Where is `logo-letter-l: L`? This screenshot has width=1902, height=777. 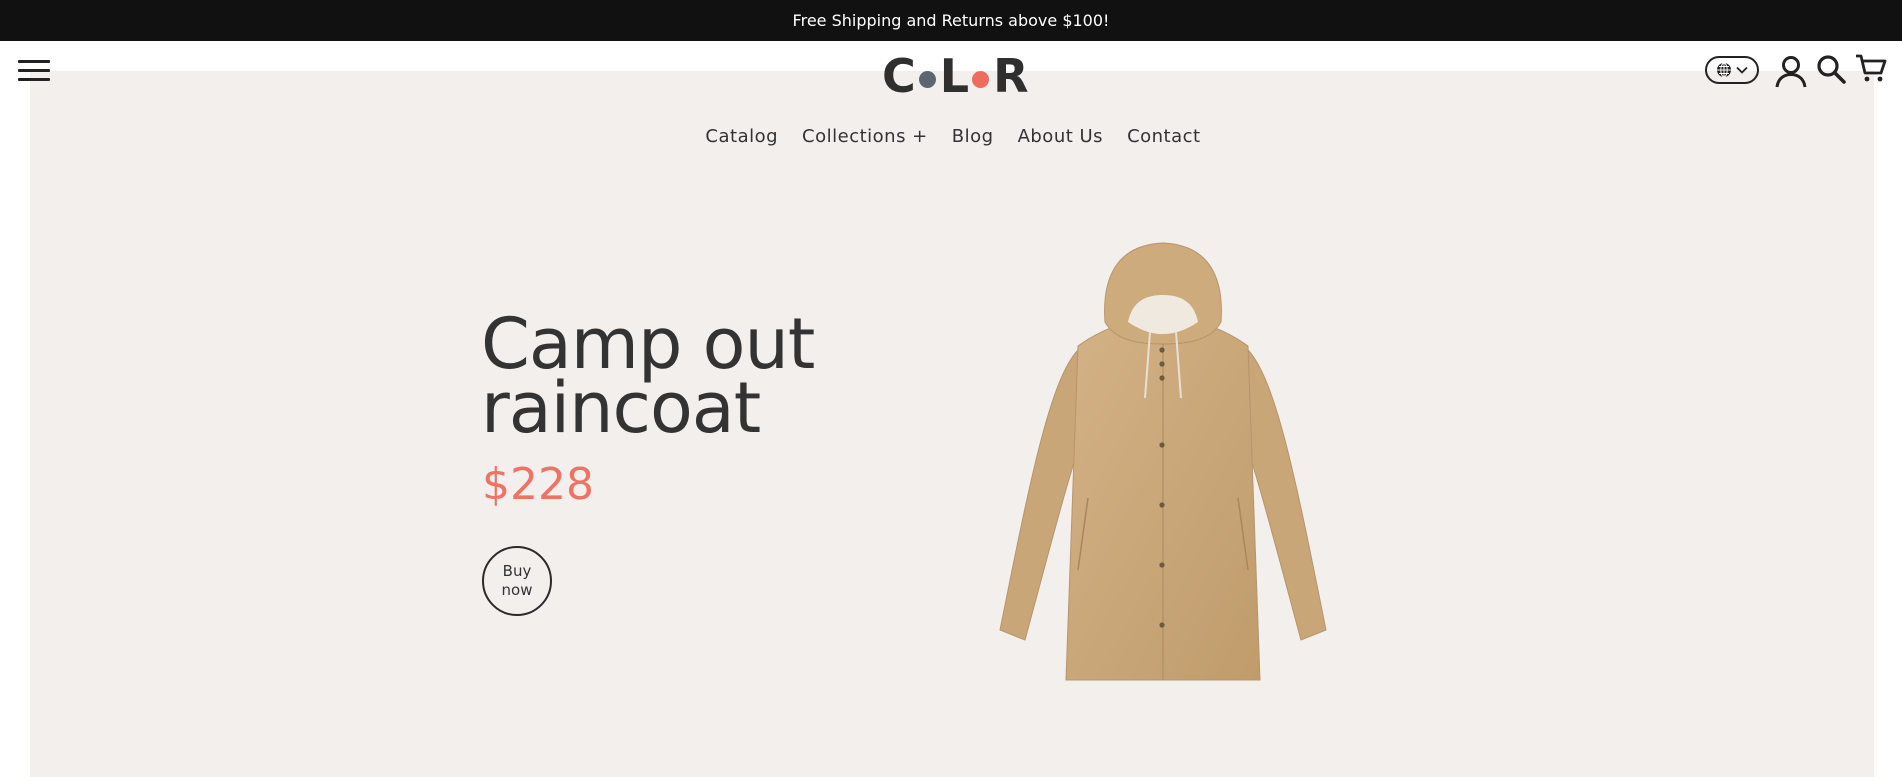 logo-letter-l: L is located at coordinates (954, 76).